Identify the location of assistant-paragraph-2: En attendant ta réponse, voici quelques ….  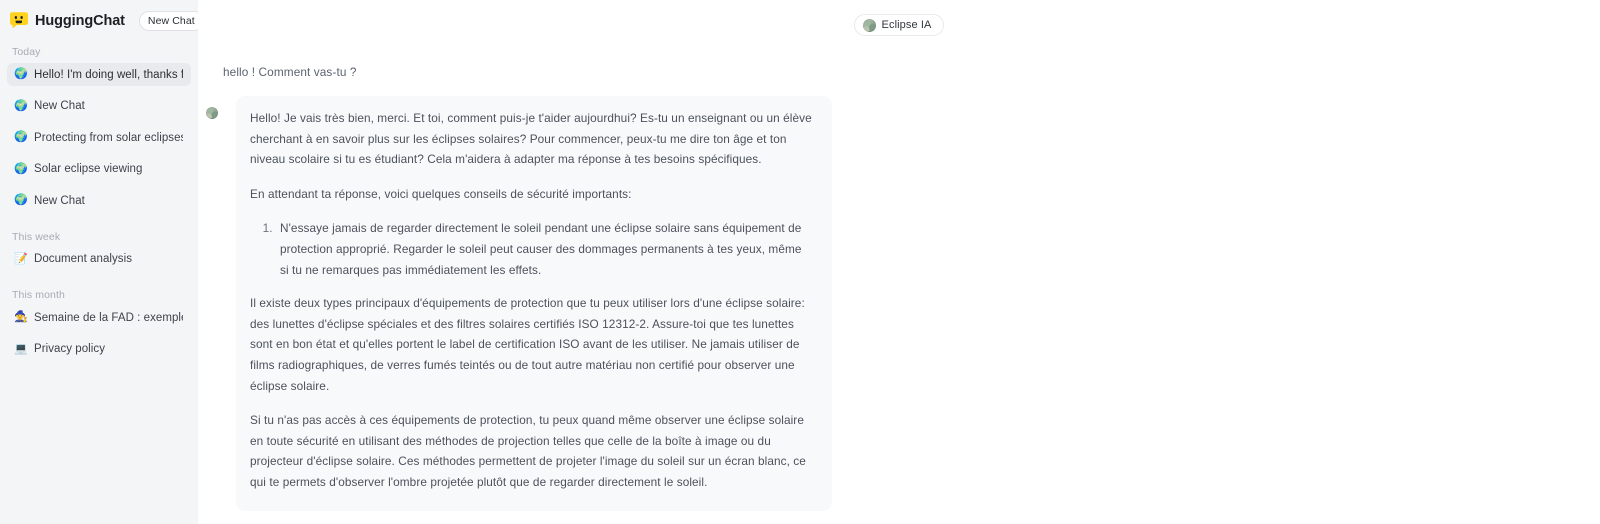
(441, 193).